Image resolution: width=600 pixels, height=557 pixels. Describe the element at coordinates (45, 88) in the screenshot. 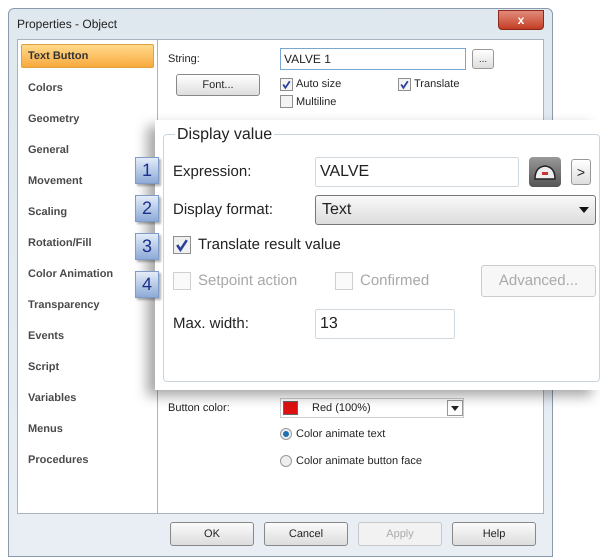

I see `sidebar-item: Colors` at that location.